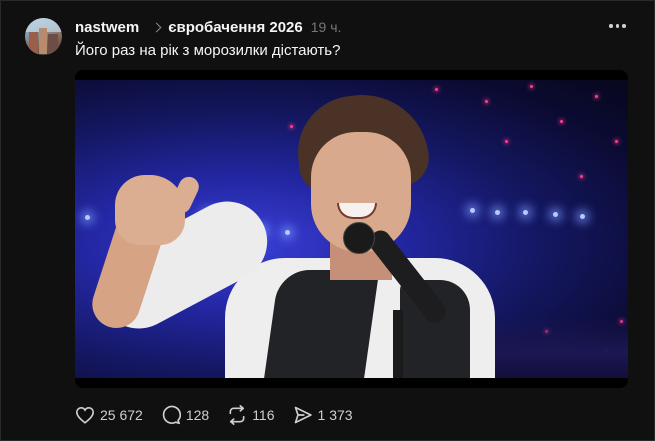  I want to click on like-count: 25 672, so click(121, 415).